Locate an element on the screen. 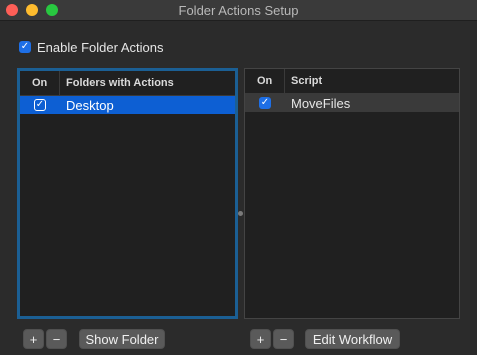  folders-col-on-header: On is located at coordinates (40, 83).